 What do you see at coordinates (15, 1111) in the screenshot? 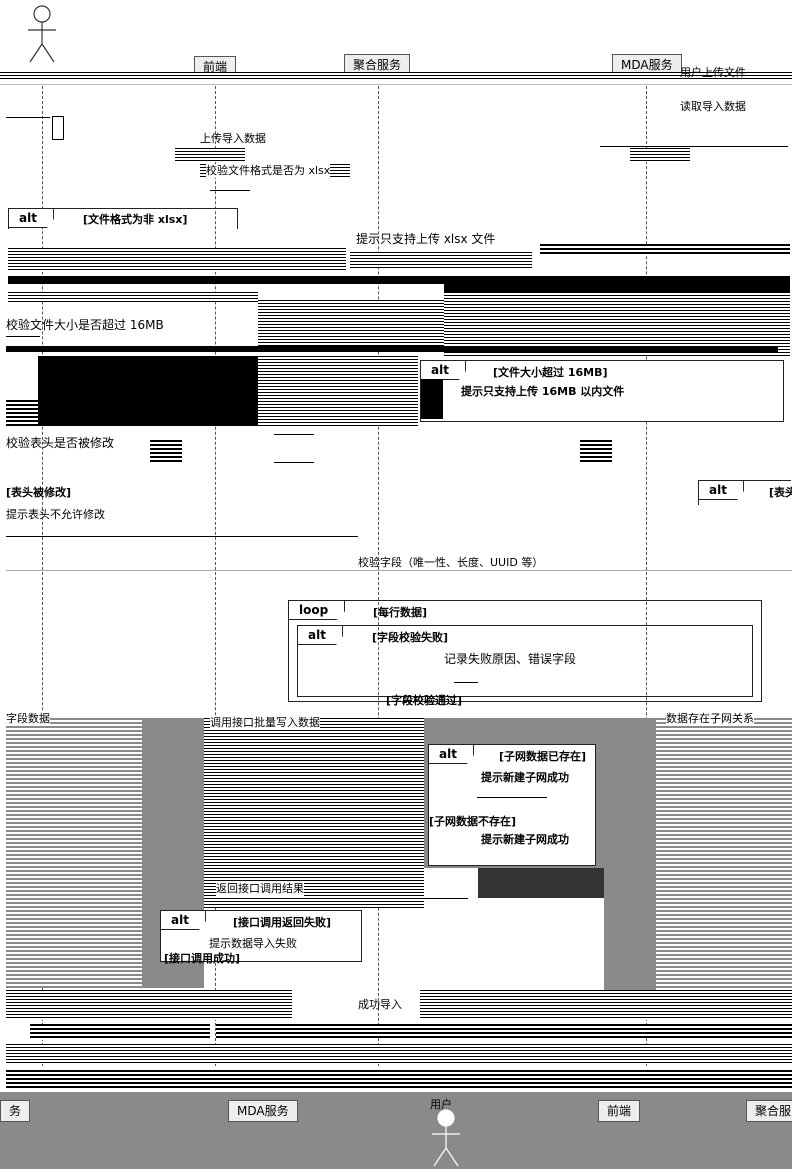
I see `participant-bottom-0: 务` at bounding box center [15, 1111].